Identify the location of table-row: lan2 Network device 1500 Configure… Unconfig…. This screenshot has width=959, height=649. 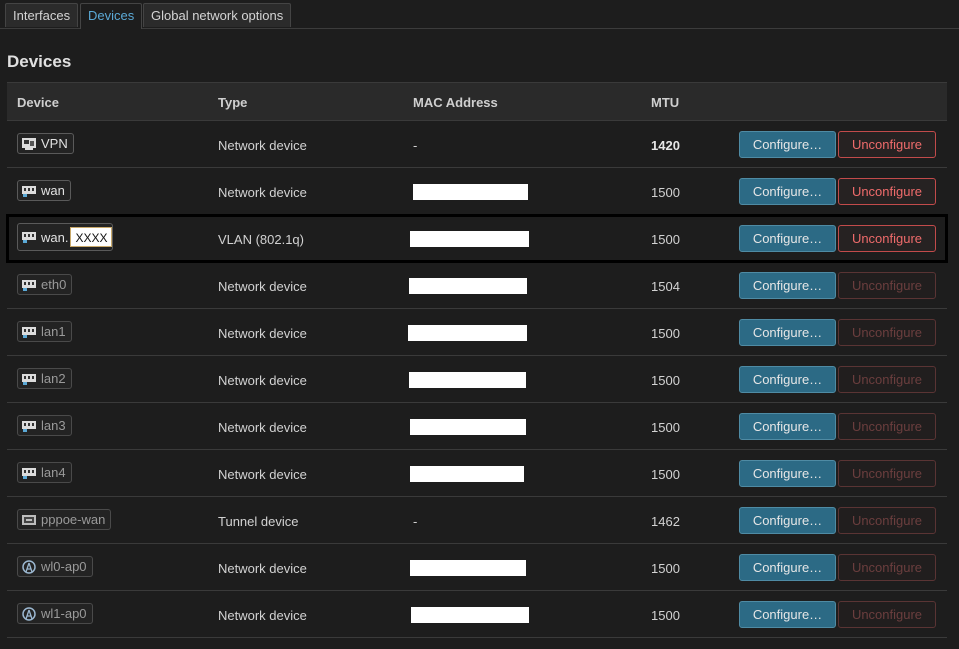
(477, 379).